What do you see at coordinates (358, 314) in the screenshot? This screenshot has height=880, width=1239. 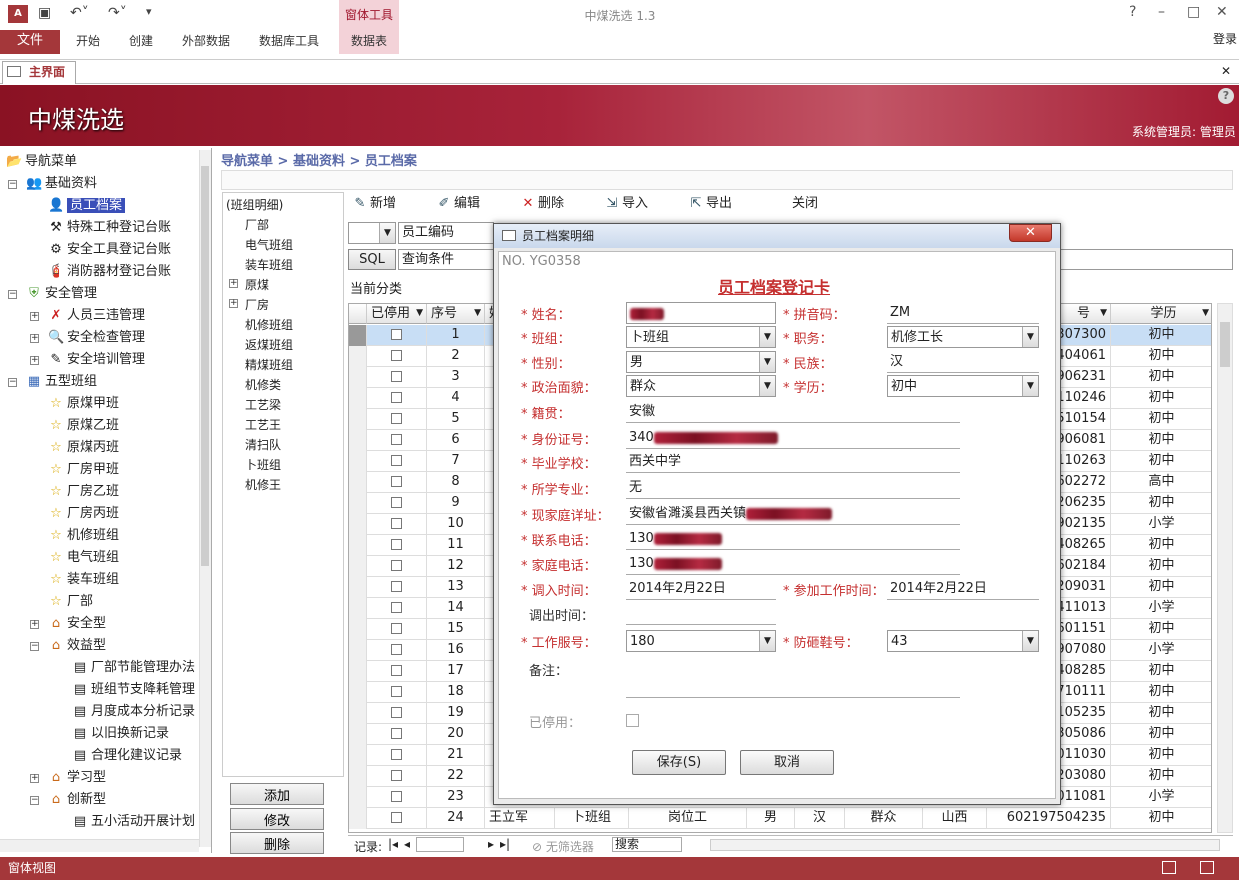 I see `grid-corner` at bounding box center [358, 314].